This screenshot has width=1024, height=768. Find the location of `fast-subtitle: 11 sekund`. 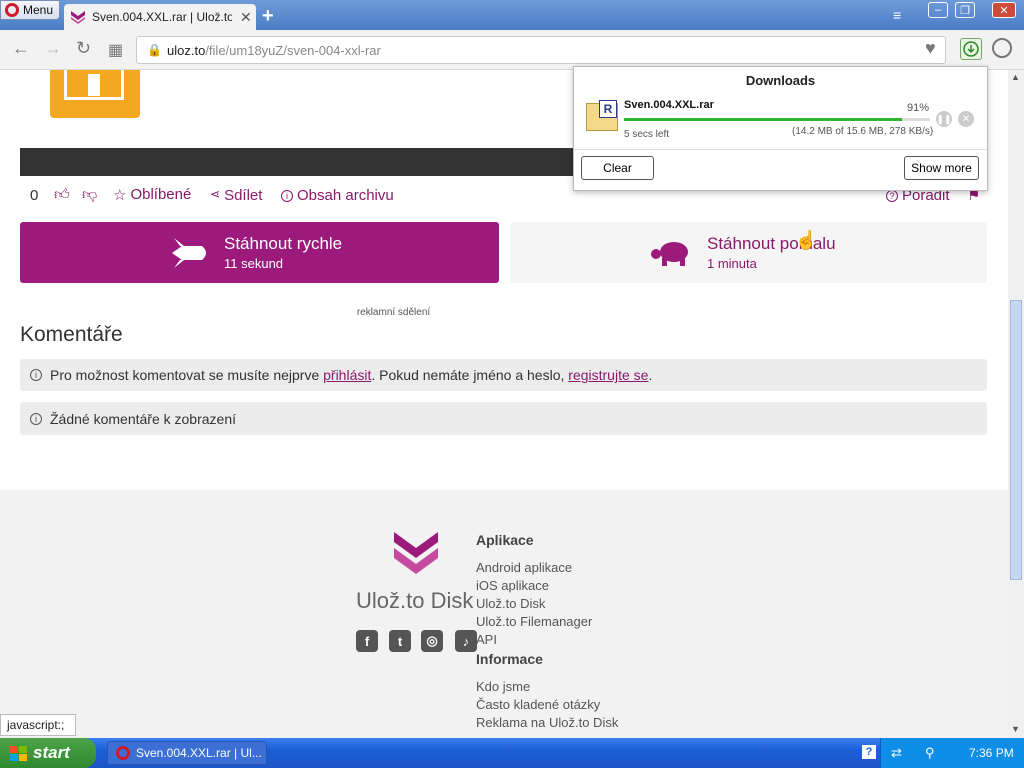

fast-subtitle: 11 sekund is located at coordinates (254, 263).